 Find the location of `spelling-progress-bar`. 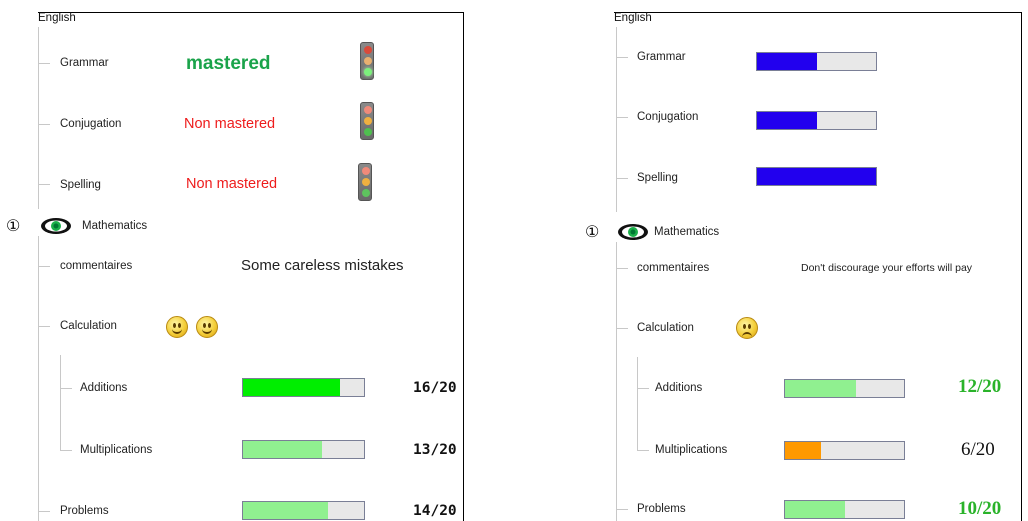

spelling-progress-bar is located at coordinates (816, 176).